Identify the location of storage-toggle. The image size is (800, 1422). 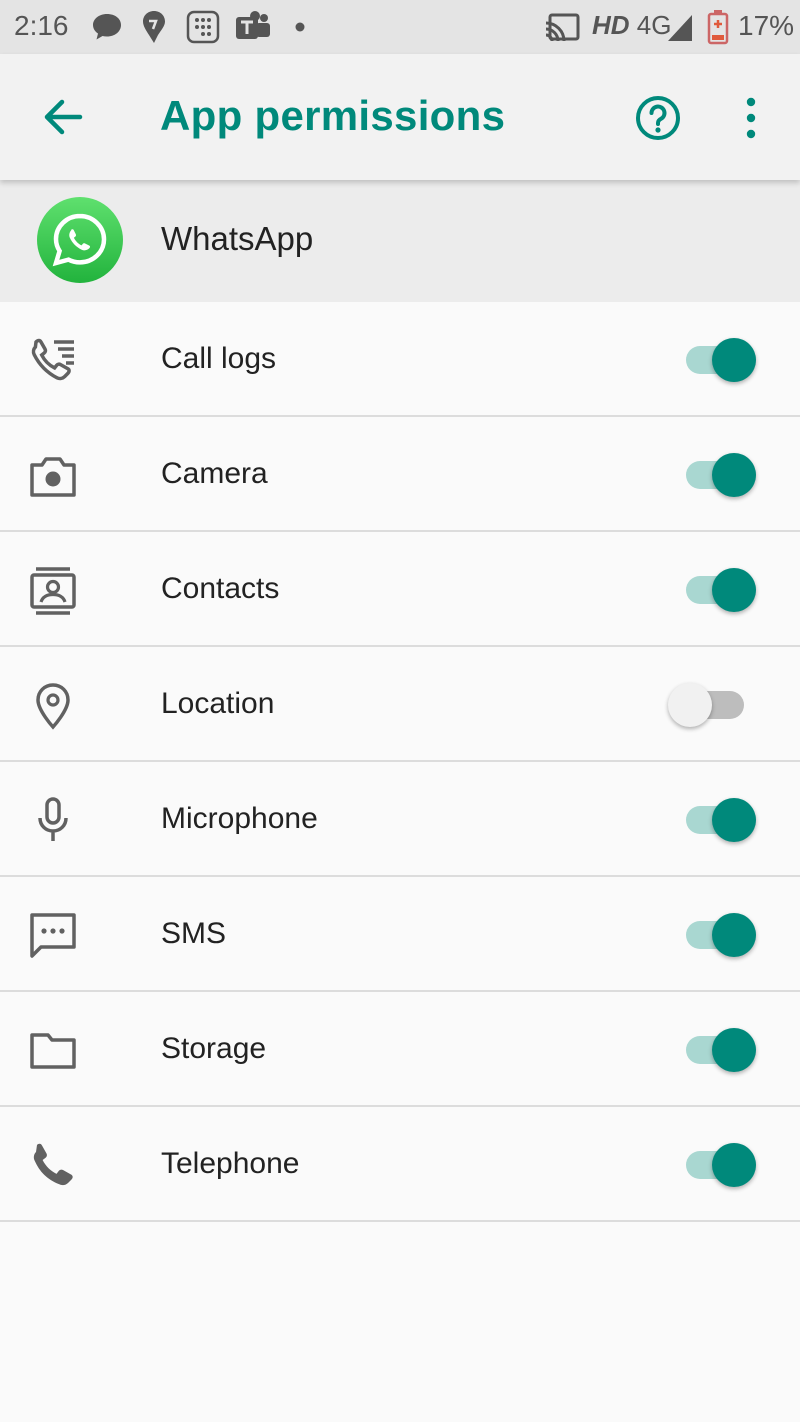
(714, 1049).